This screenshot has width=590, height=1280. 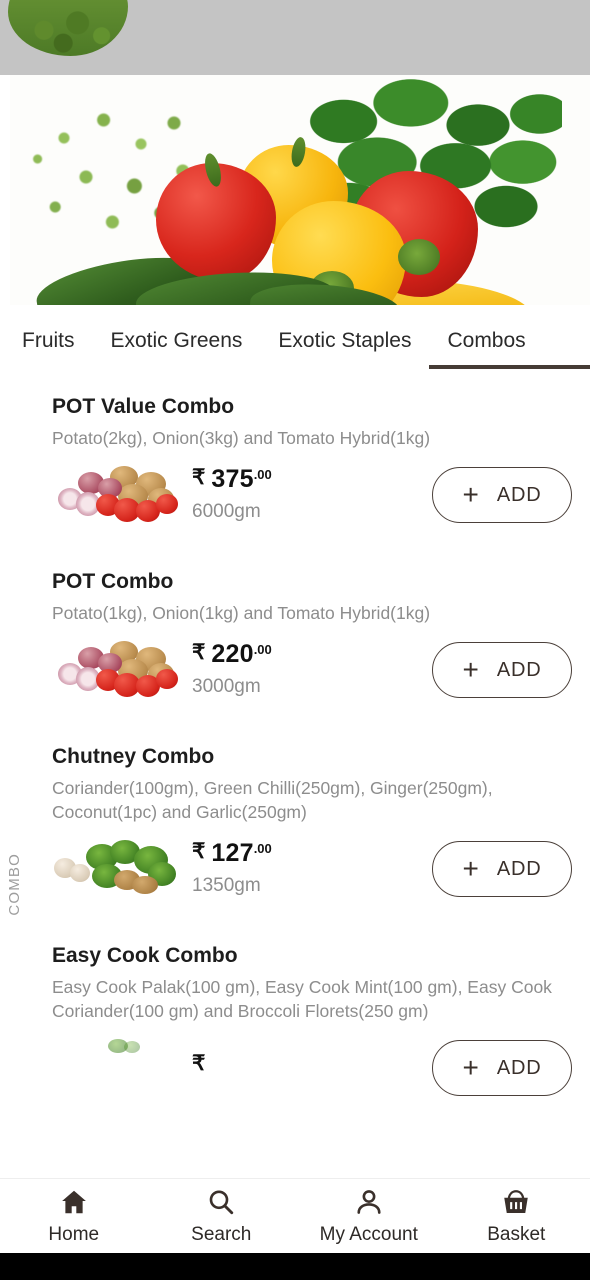 I want to click on basket-icon, so click(x=516, y=1201).